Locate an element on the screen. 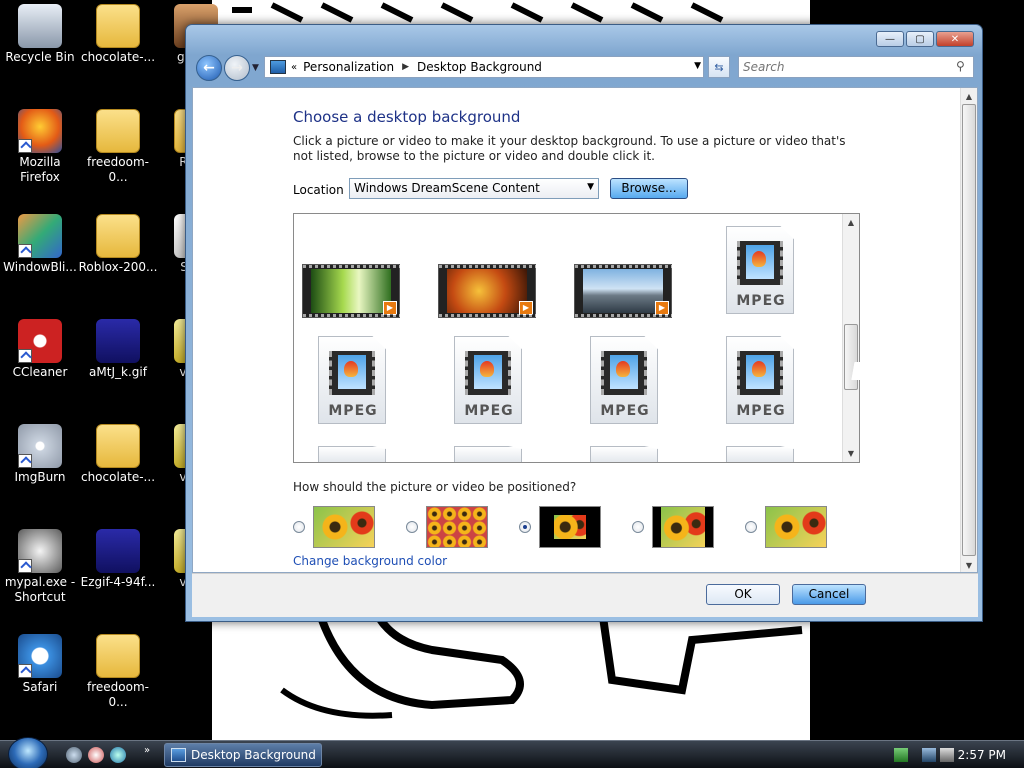  position-fill-thumbnail is located at coordinates (344, 527).